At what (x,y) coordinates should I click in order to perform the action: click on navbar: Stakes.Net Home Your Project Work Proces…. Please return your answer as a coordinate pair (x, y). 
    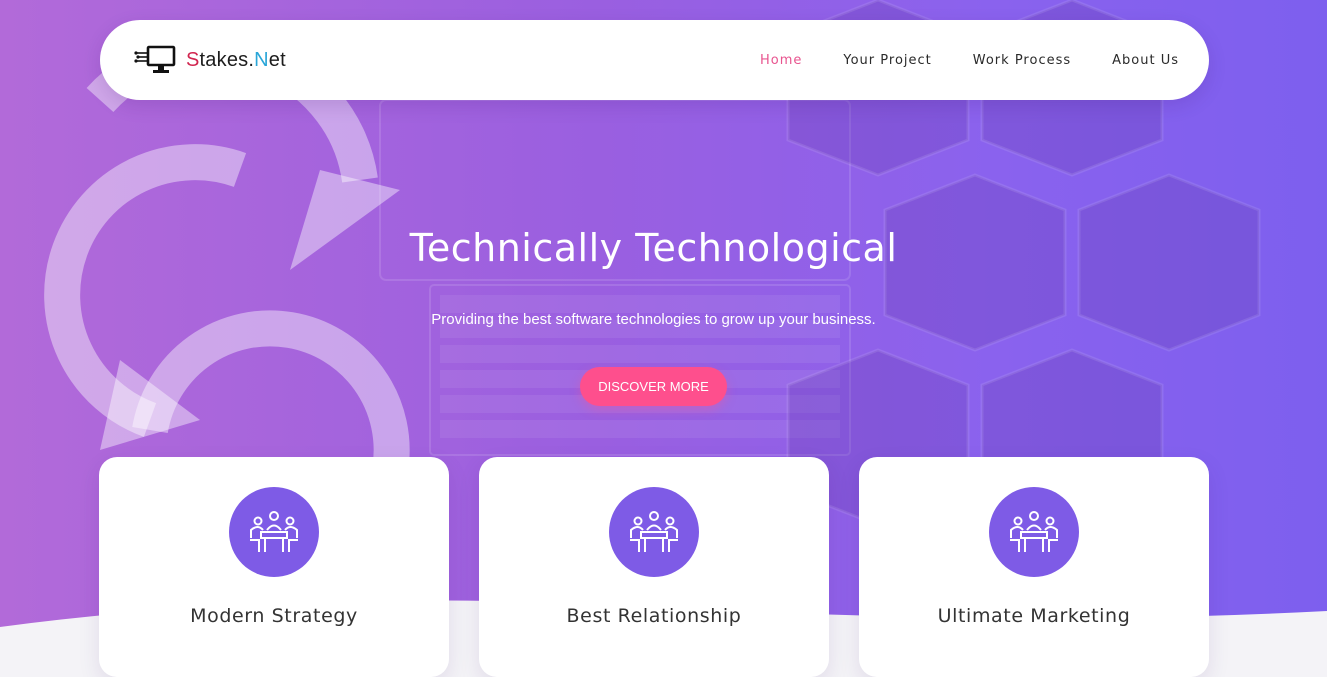
    Looking at the image, I should click on (654, 60).